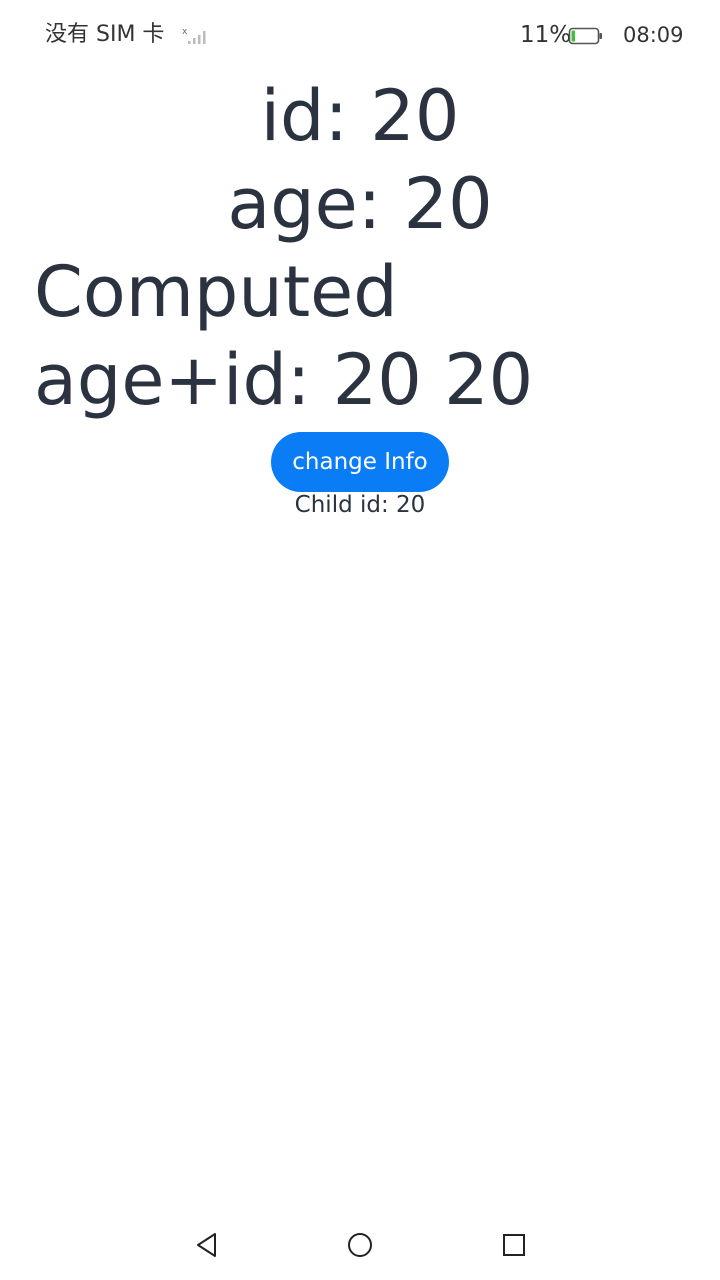  What do you see at coordinates (105, 34) in the screenshot?
I see `carrier-label: 没有 SIM 卡` at bounding box center [105, 34].